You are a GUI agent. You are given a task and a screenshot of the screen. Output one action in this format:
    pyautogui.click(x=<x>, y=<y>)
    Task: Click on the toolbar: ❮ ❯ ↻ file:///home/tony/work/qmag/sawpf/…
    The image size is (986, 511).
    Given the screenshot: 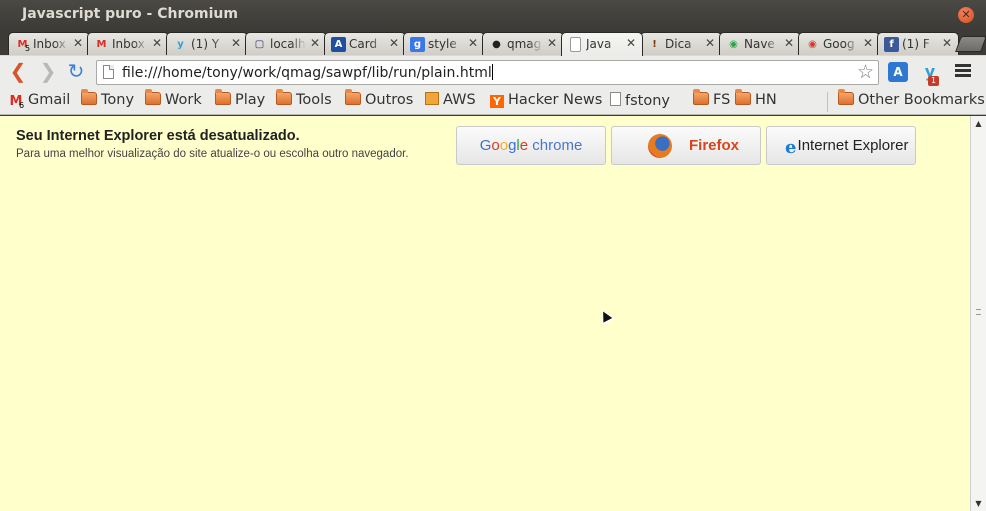 What is the action you would take?
    pyautogui.click(x=493, y=71)
    